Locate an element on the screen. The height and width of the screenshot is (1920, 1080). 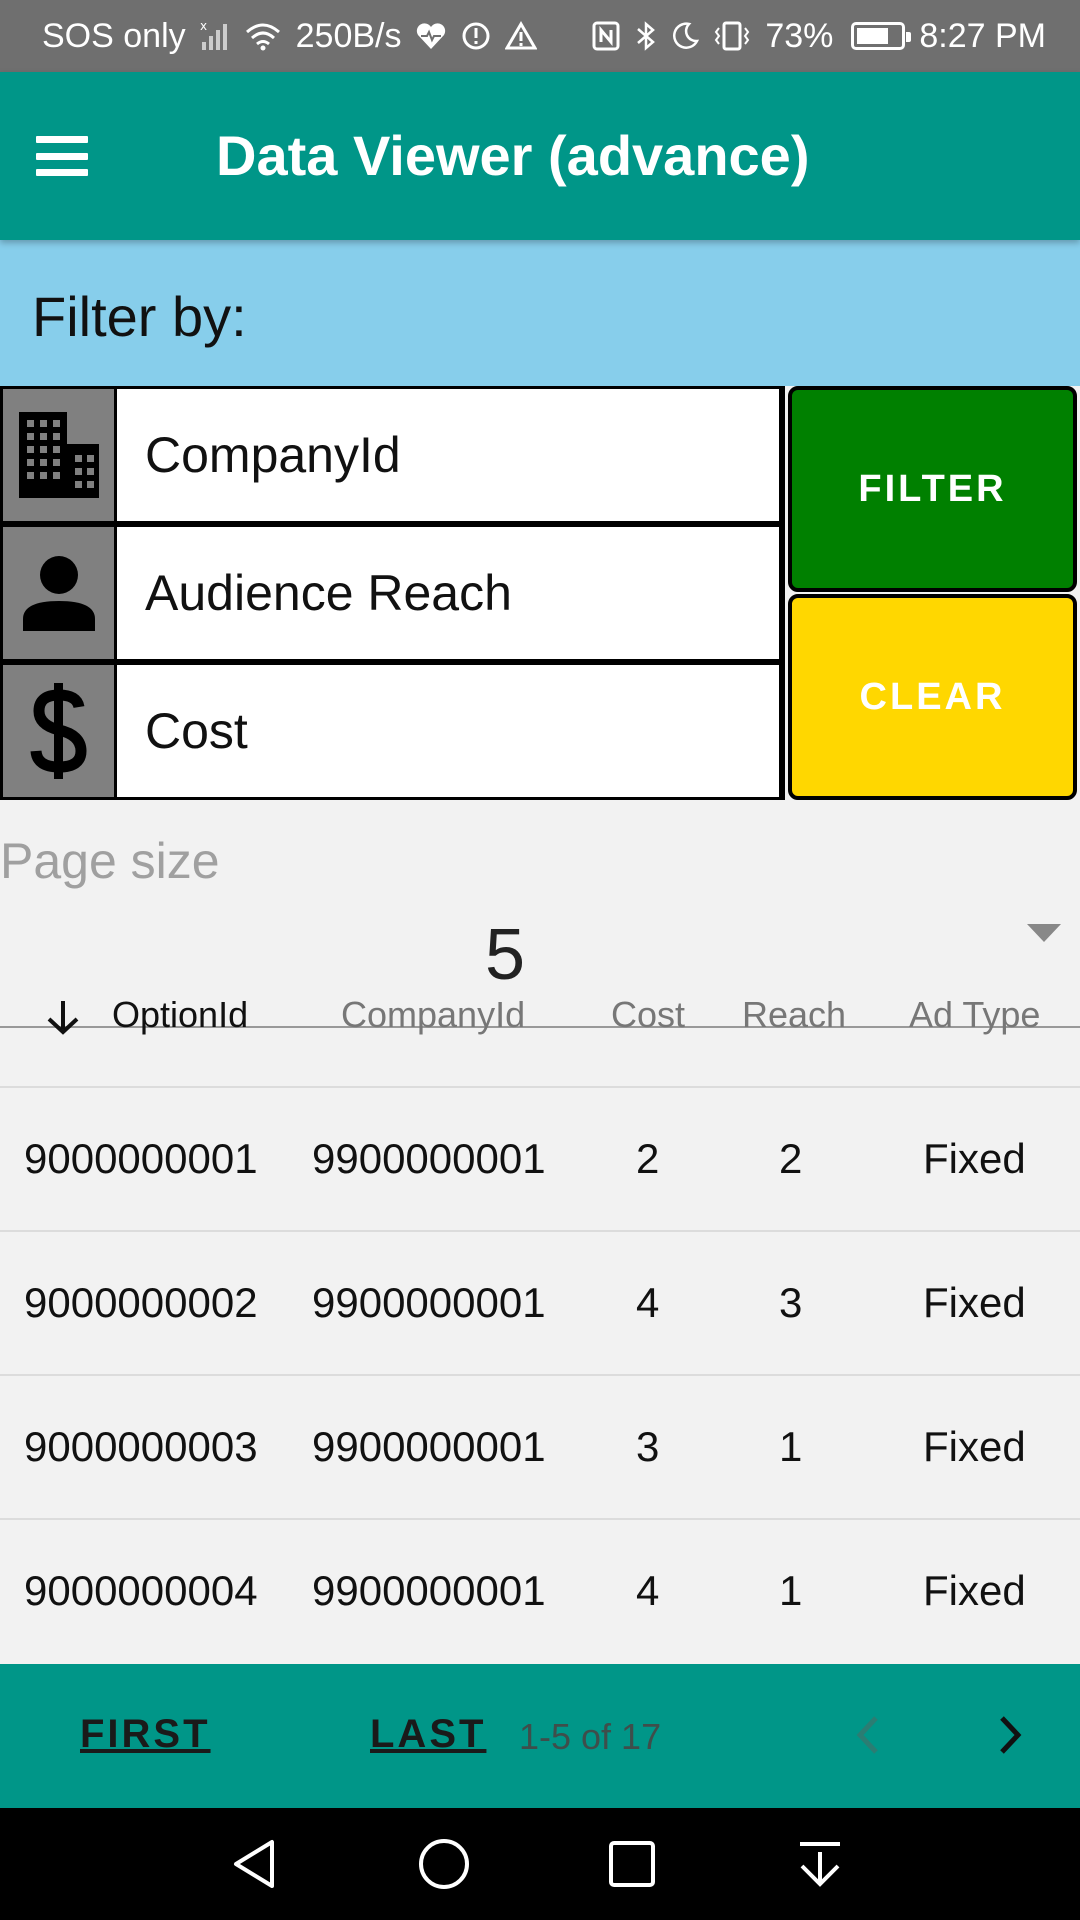
dollar-icon is located at coordinates (58, 731).